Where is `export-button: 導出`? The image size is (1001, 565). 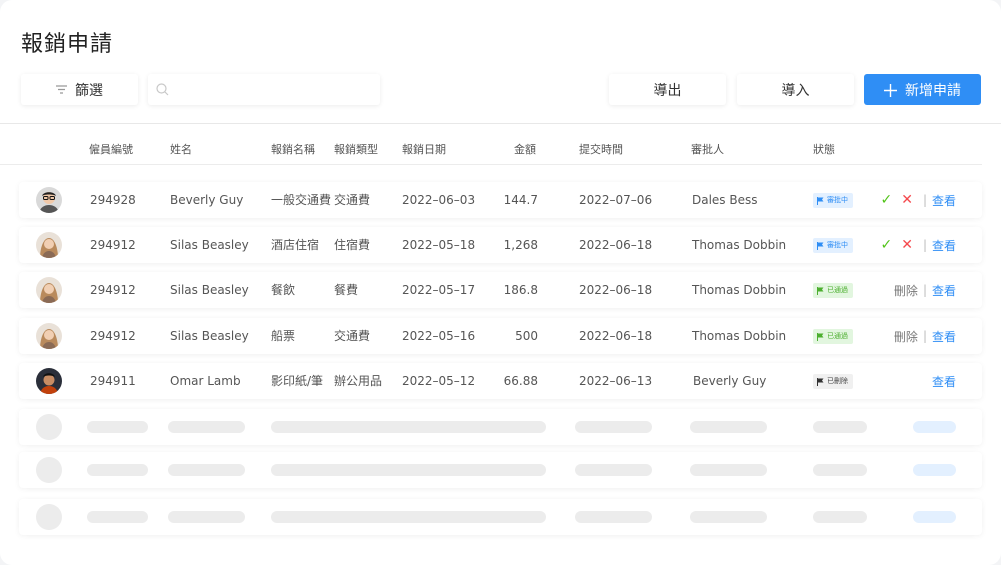
export-button: 導出 is located at coordinates (667, 89).